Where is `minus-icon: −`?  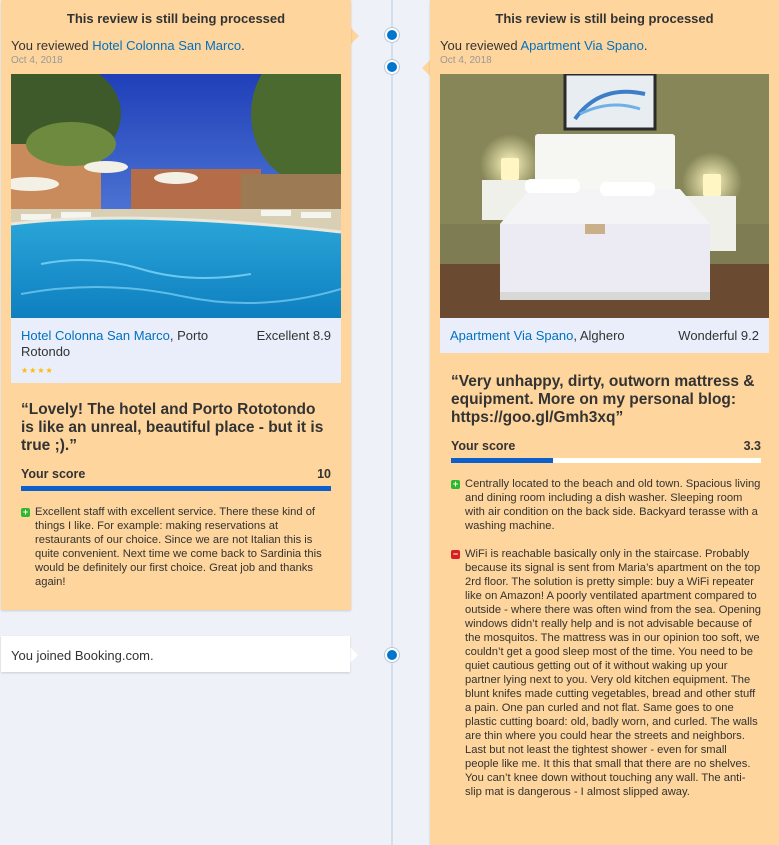
minus-icon: − is located at coordinates (455, 554).